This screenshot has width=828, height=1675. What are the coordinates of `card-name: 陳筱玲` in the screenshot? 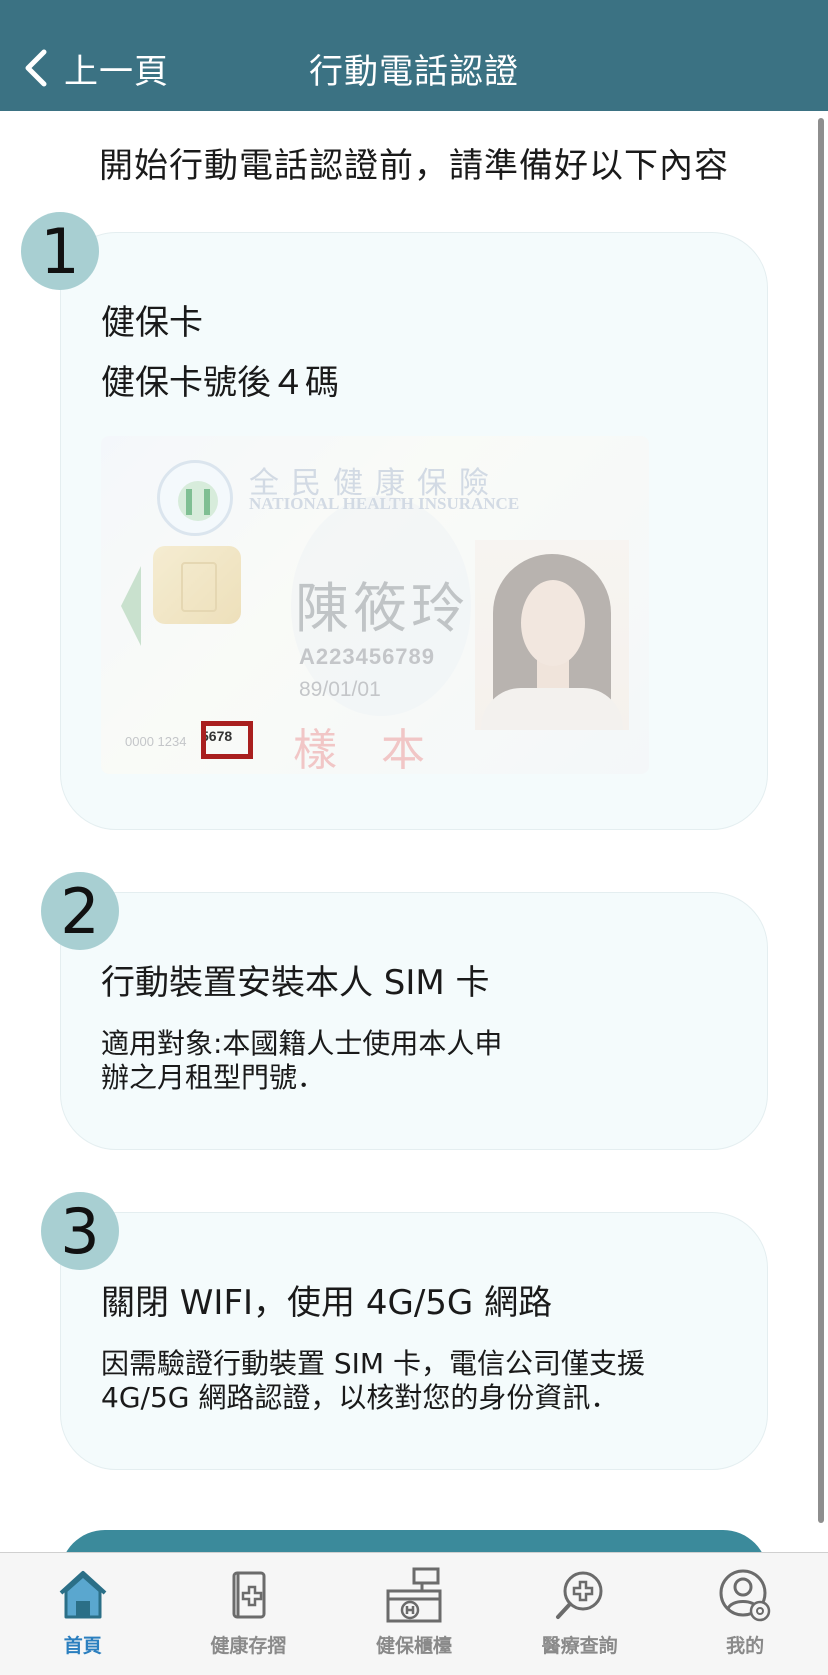 It's located at (382, 608).